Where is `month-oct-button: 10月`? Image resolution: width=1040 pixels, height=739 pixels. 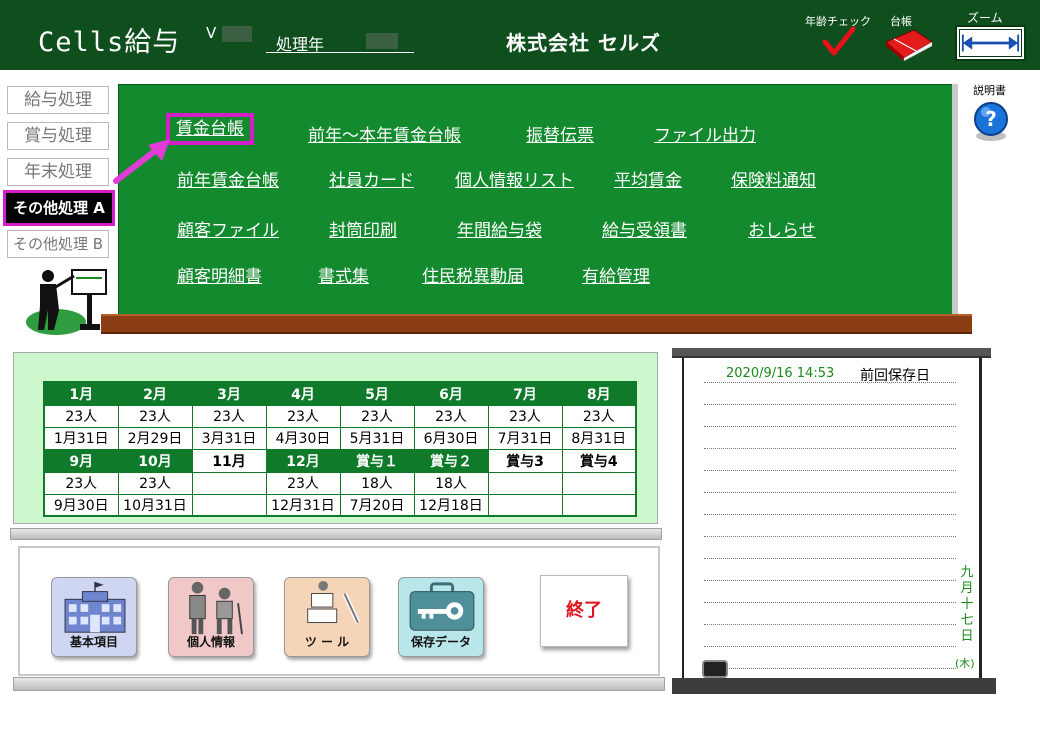
month-oct-button: 10月 is located at coordinates (155, 460).